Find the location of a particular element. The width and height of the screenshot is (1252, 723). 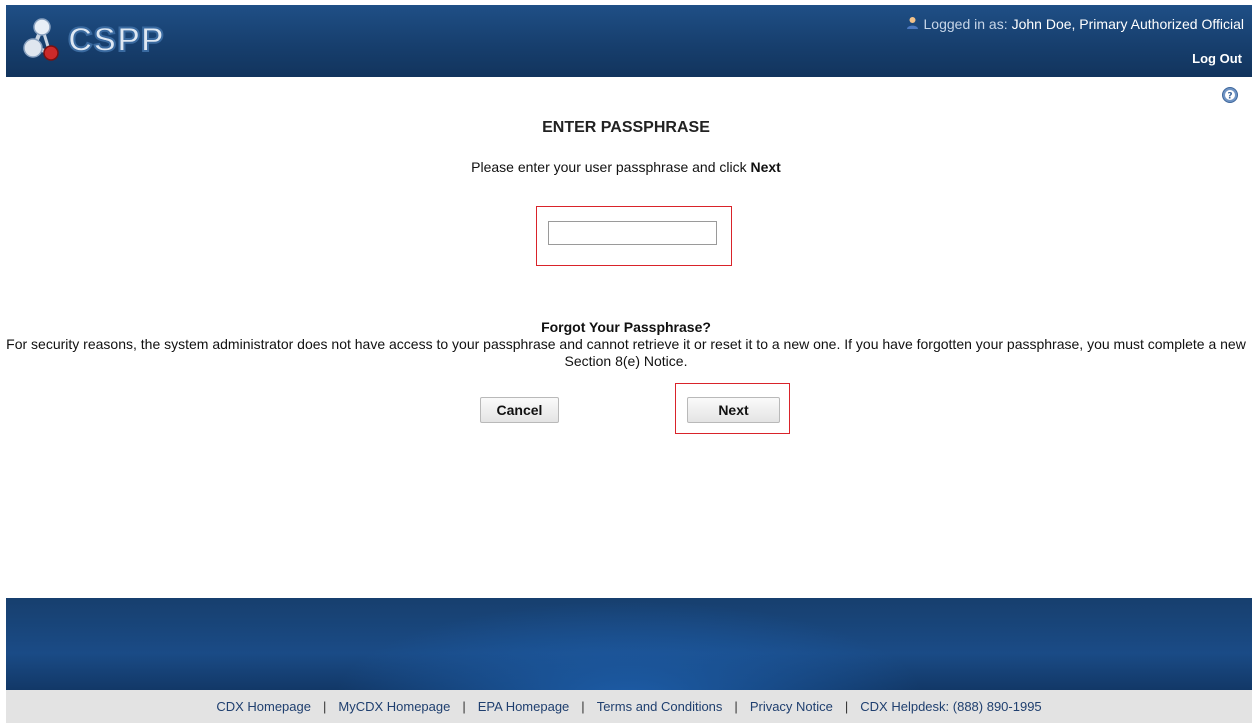

passphrase-input is located at coordinates (632, 233).